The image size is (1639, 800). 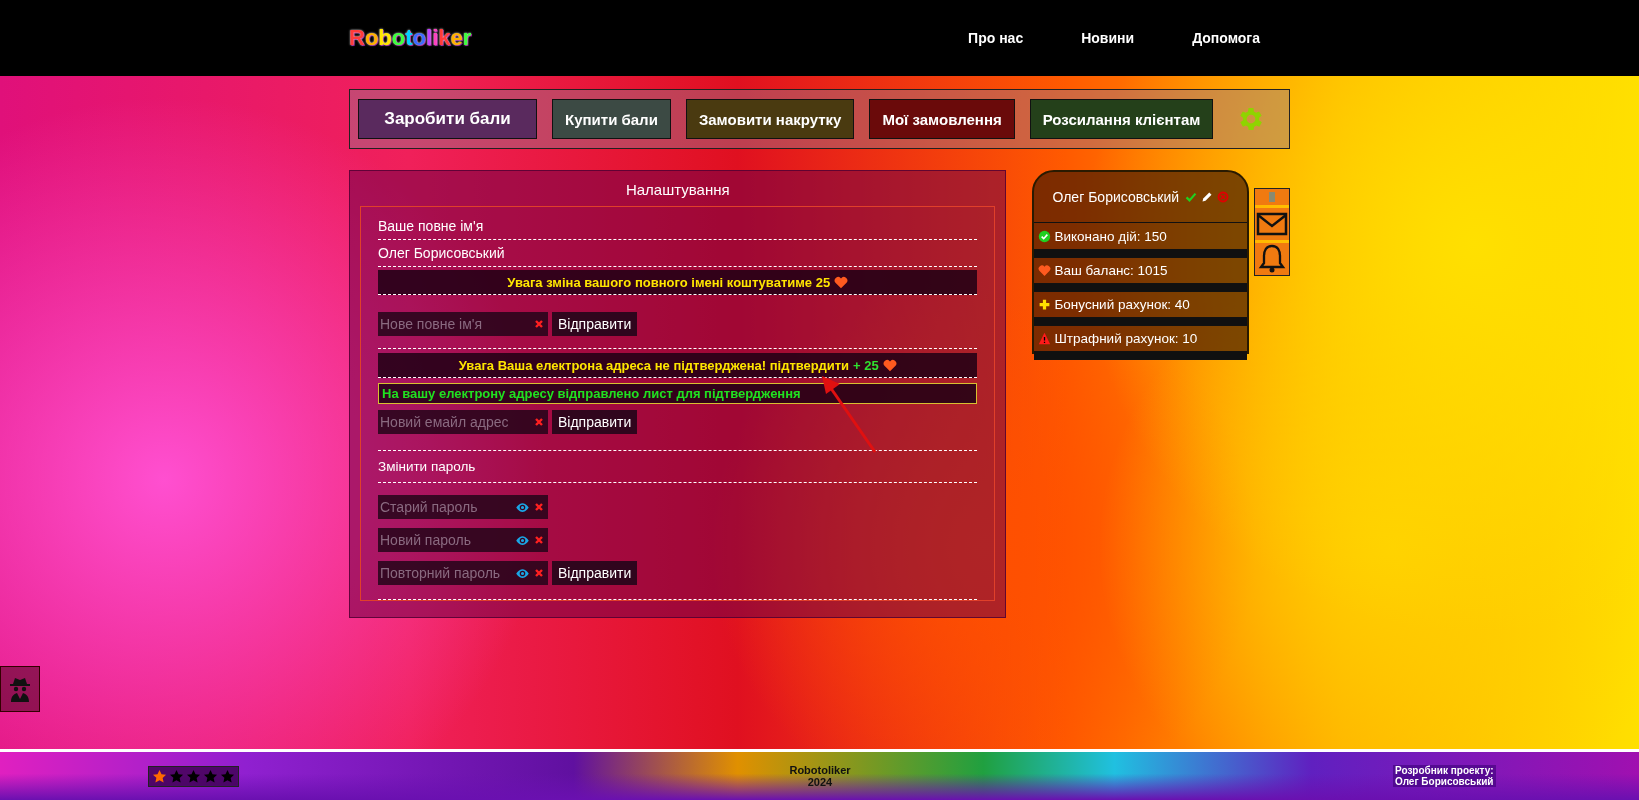 I want to click on stat-text: Штрафний рахунок: 10, so click(x=1126, y=338).